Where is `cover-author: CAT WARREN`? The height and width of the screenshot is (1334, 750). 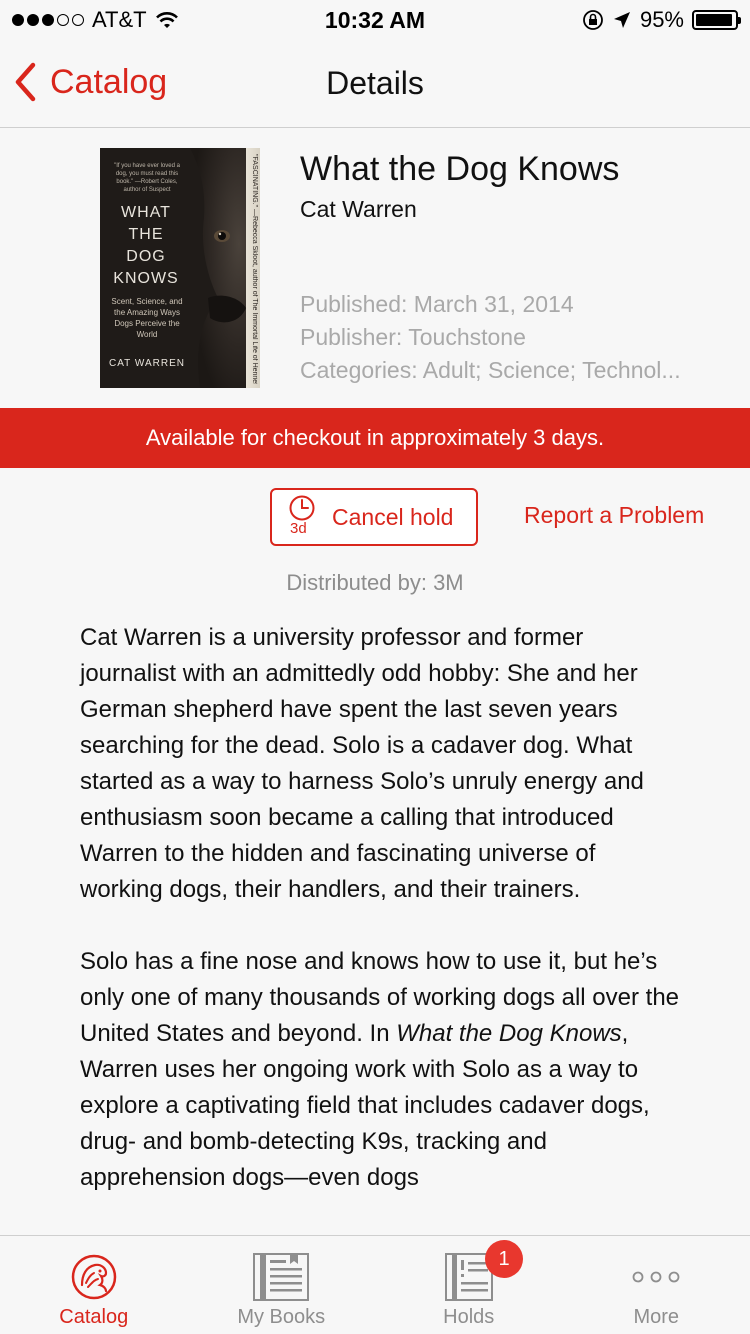
cover-author: CAT WARREN is located at coordinates (147, 363).